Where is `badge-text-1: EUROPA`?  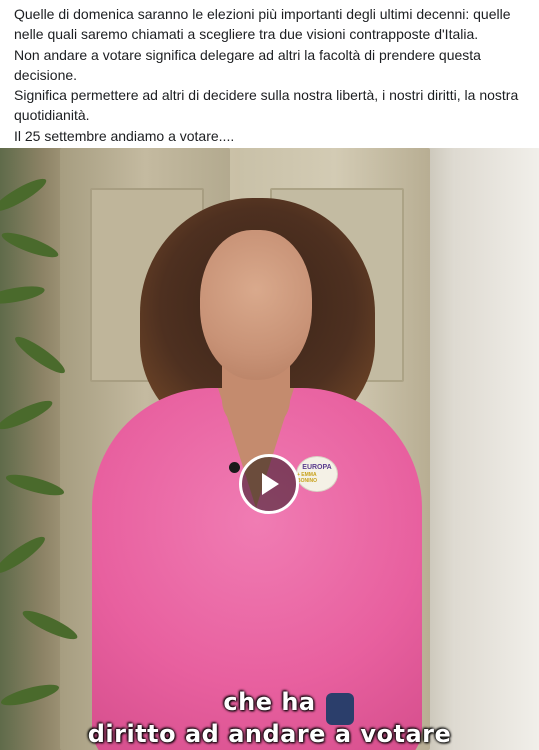
badge-text-1: EUROPA is located at coordinates (317, 467).